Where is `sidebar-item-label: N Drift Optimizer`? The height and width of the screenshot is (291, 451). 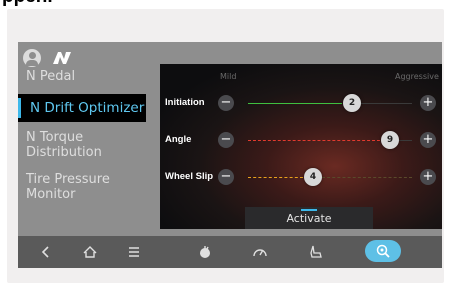
sidebar-item-label: N Drift Optimizer is located at coordinates (87, 108).